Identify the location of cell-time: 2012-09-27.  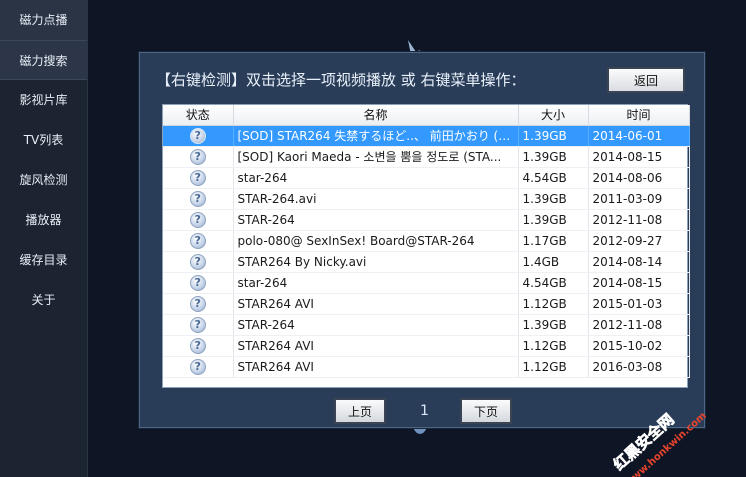
(639, 241).